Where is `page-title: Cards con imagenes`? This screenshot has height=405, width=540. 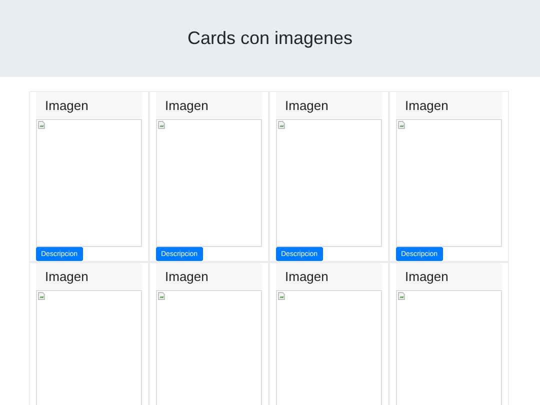
page-title: Cards con imagenes is located at coordinates (270, 38).